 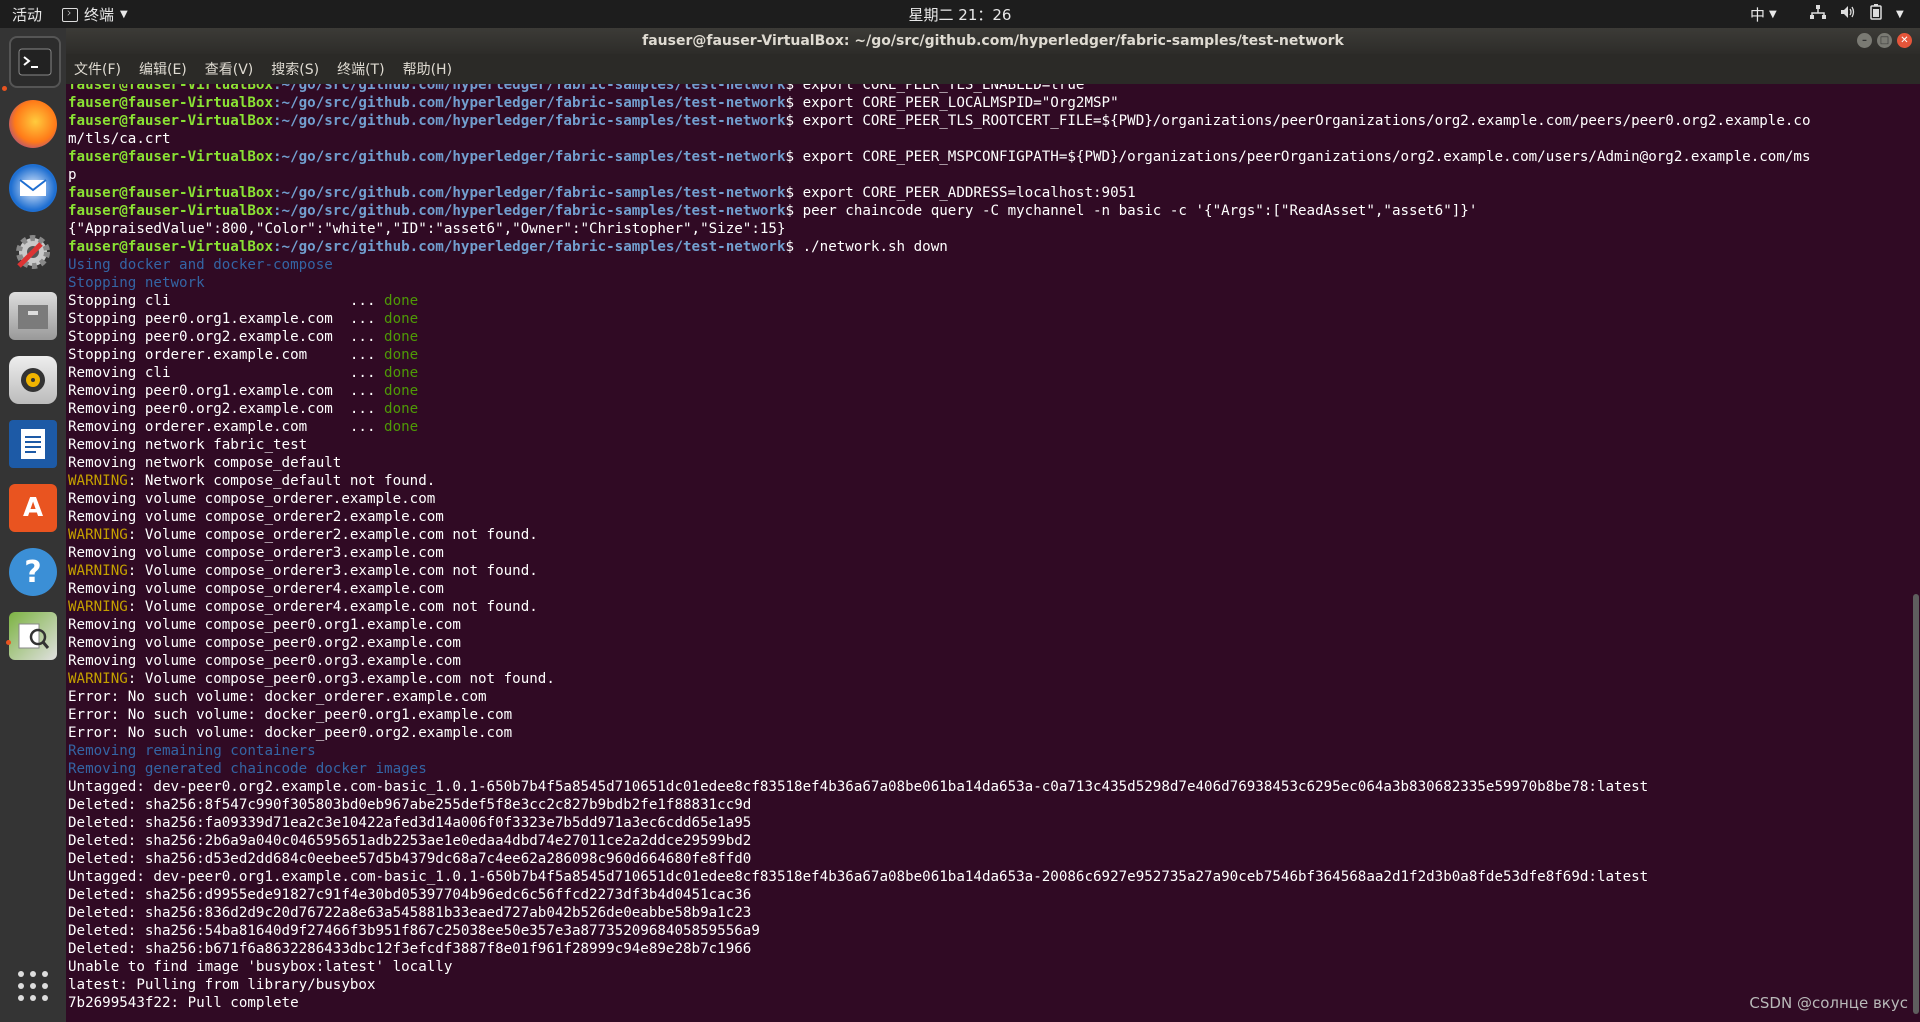 What do you see at coordinates (33, 124) in the screenshot?
I see `firefox-icon` at bounding box center [33, 124].